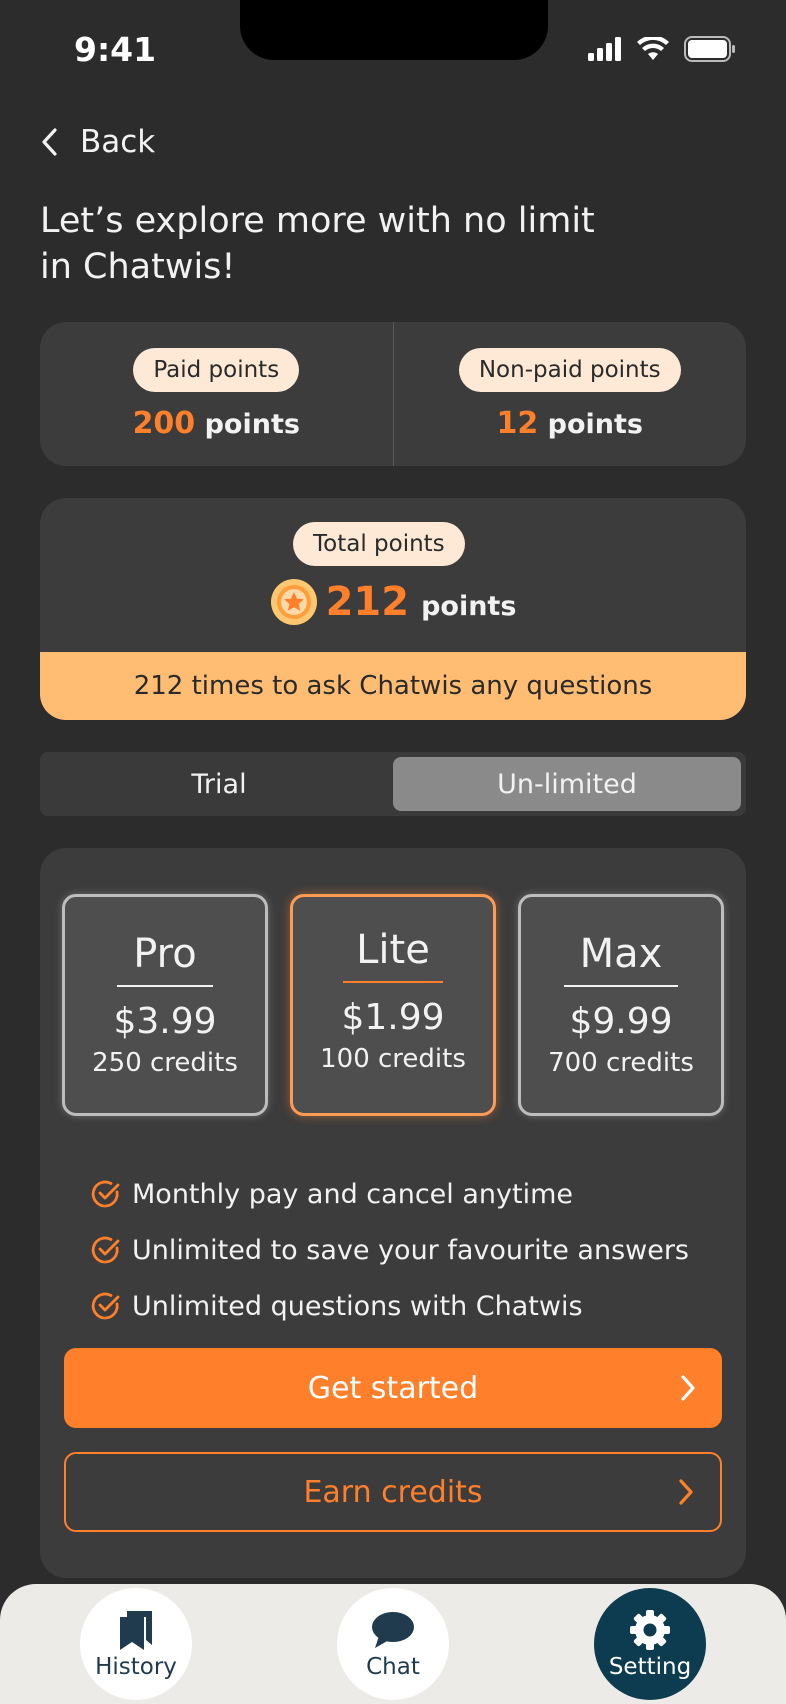  Describe the element at coordinates (469, 606) in the screenshot. I see `total-points-unit: points` at that location.